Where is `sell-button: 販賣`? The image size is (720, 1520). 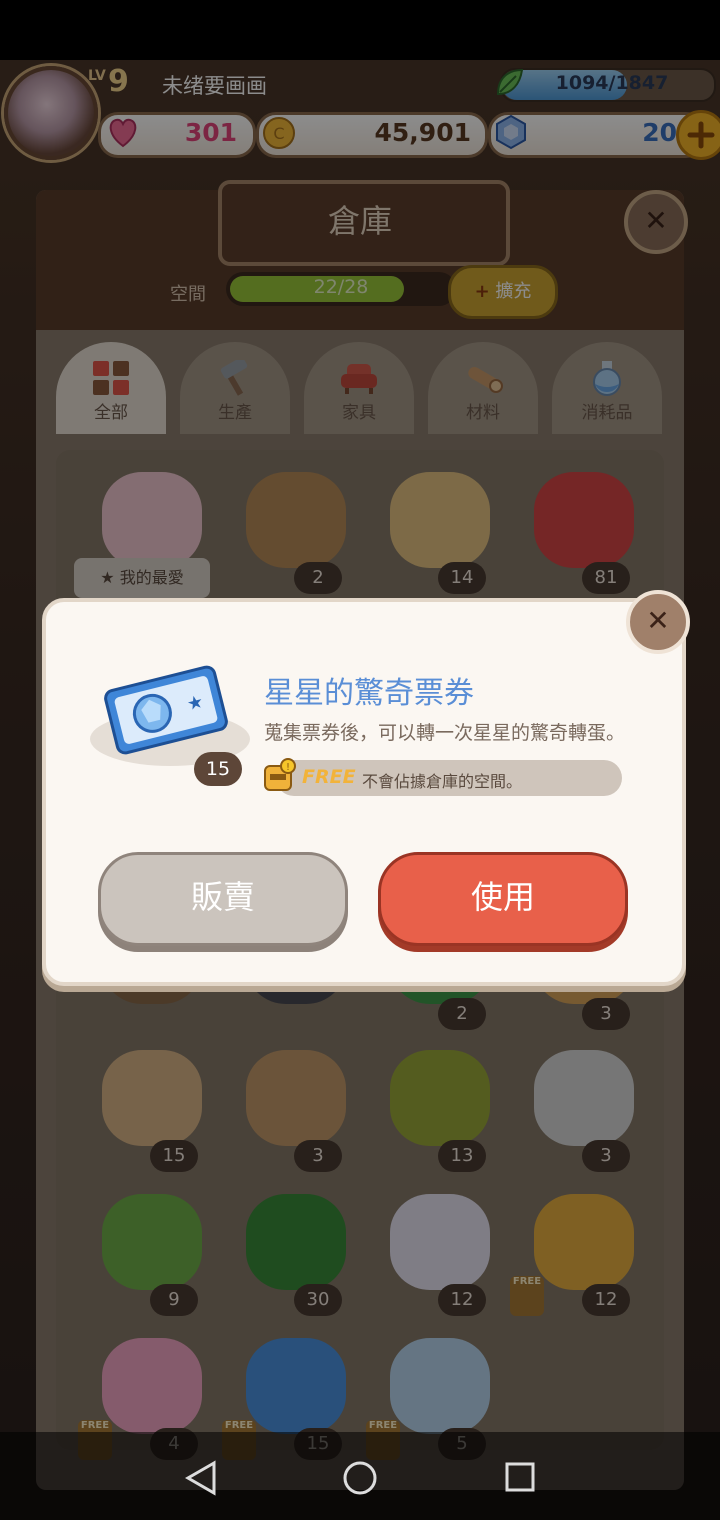 sell-button: 販賣 is located at coordinates (223, 899).